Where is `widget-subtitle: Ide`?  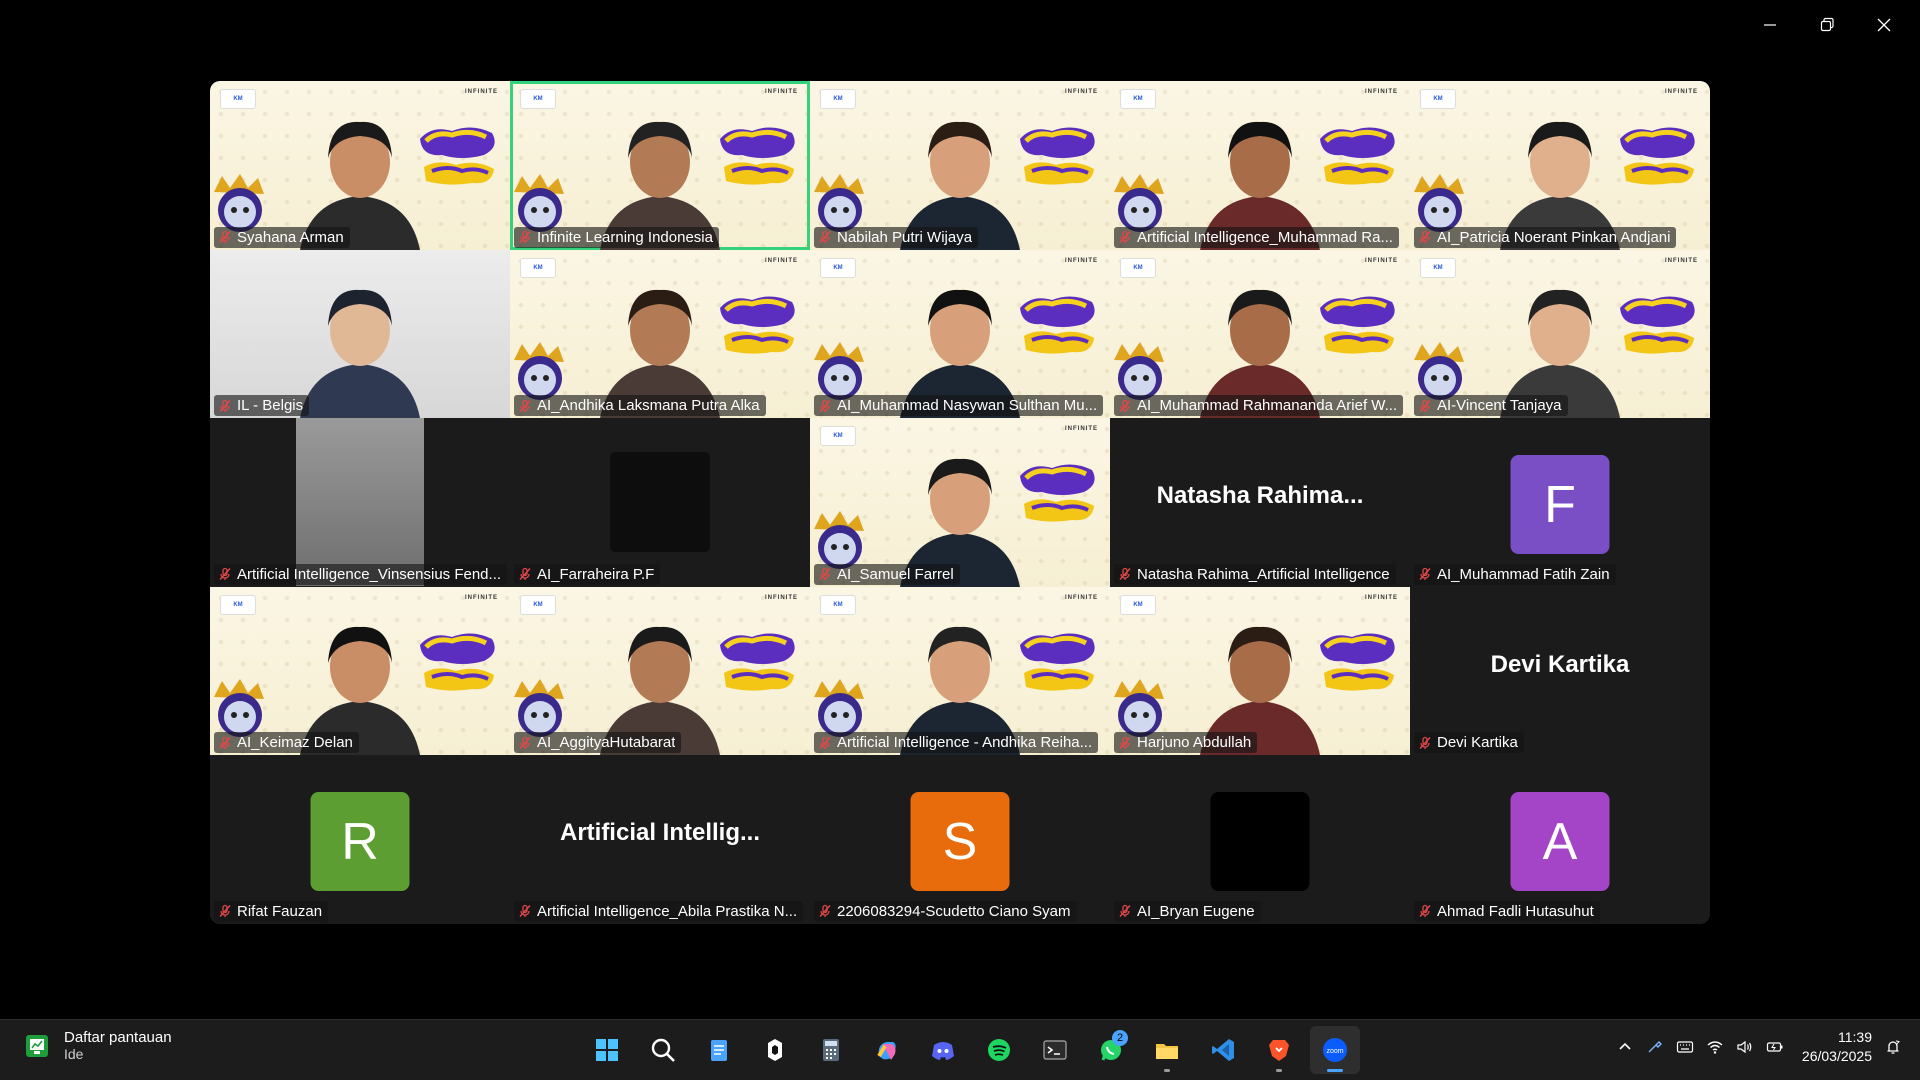
widget-subtitle: Ide is located at coordinates (74, 1054).